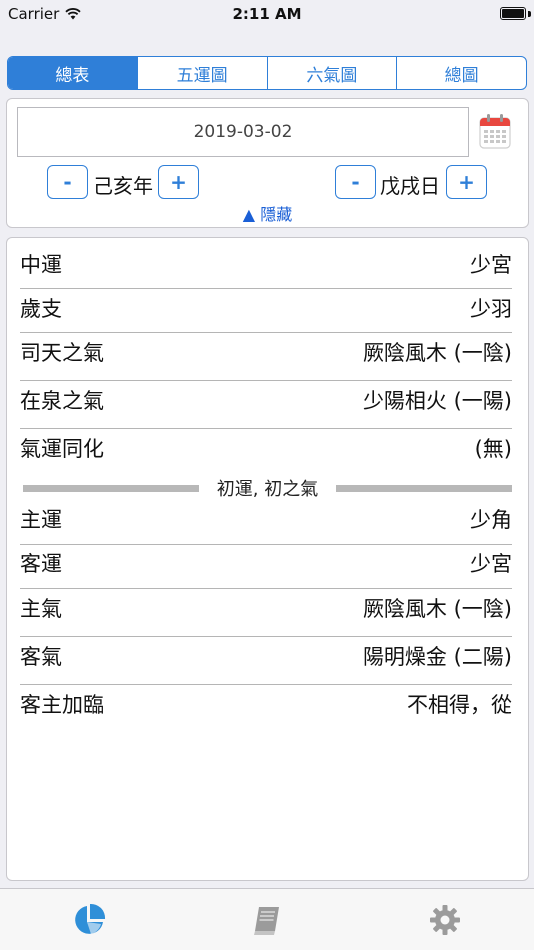 The image size is (534, 950). Describe the element at coordinates (495, 131) in the screenshot. I see `calendar-icon` at that location.